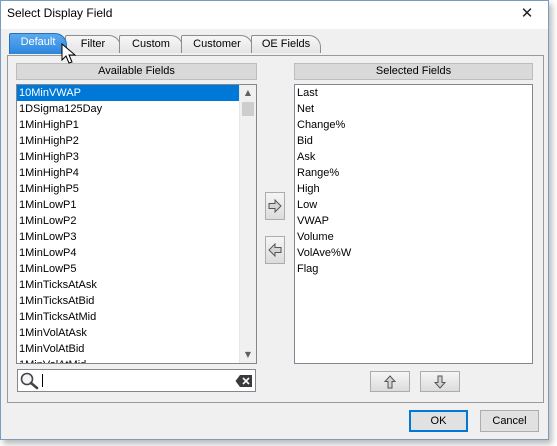 The image size is (557, 446). What do you see at coordinates (413, 157) in the screenshot?
I see `list-item: Ask` at bounding box center [413, 157].